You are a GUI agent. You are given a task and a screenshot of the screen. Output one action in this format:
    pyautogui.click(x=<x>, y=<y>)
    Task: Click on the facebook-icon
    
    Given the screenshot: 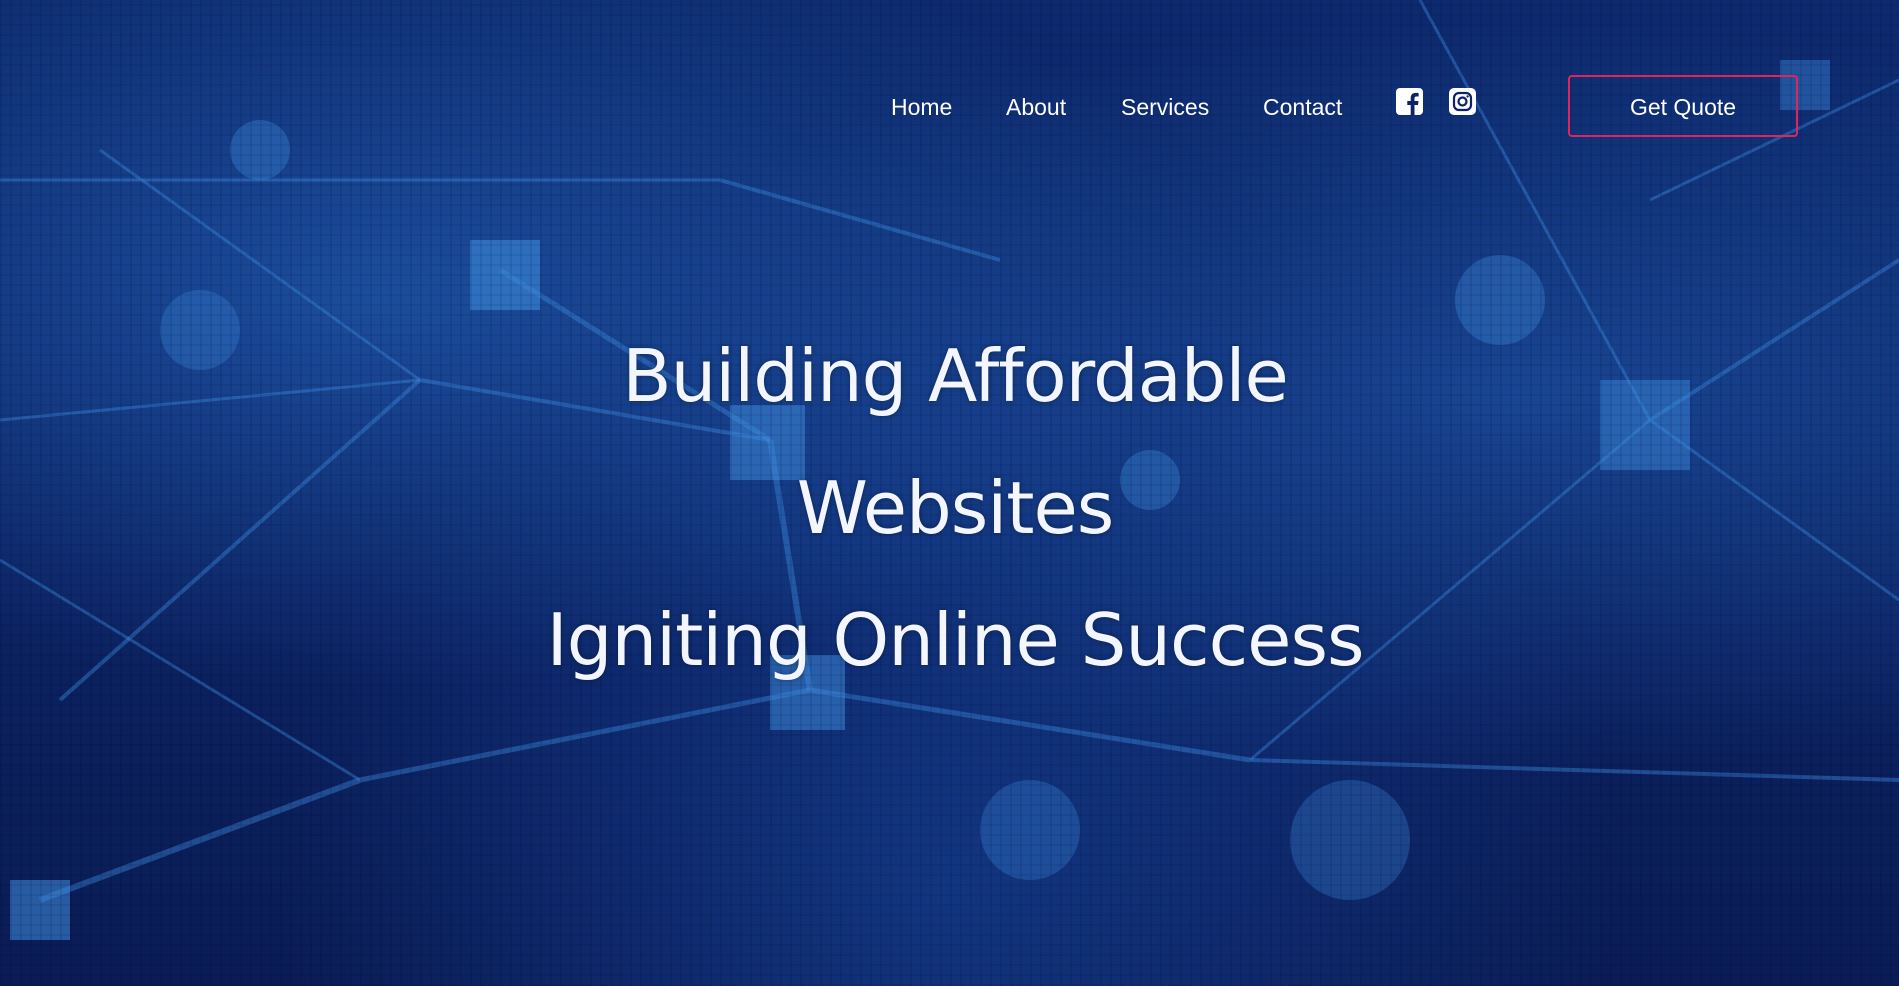 What is the action you would take?
    pyautogui.click(x=1409, y=101)
    